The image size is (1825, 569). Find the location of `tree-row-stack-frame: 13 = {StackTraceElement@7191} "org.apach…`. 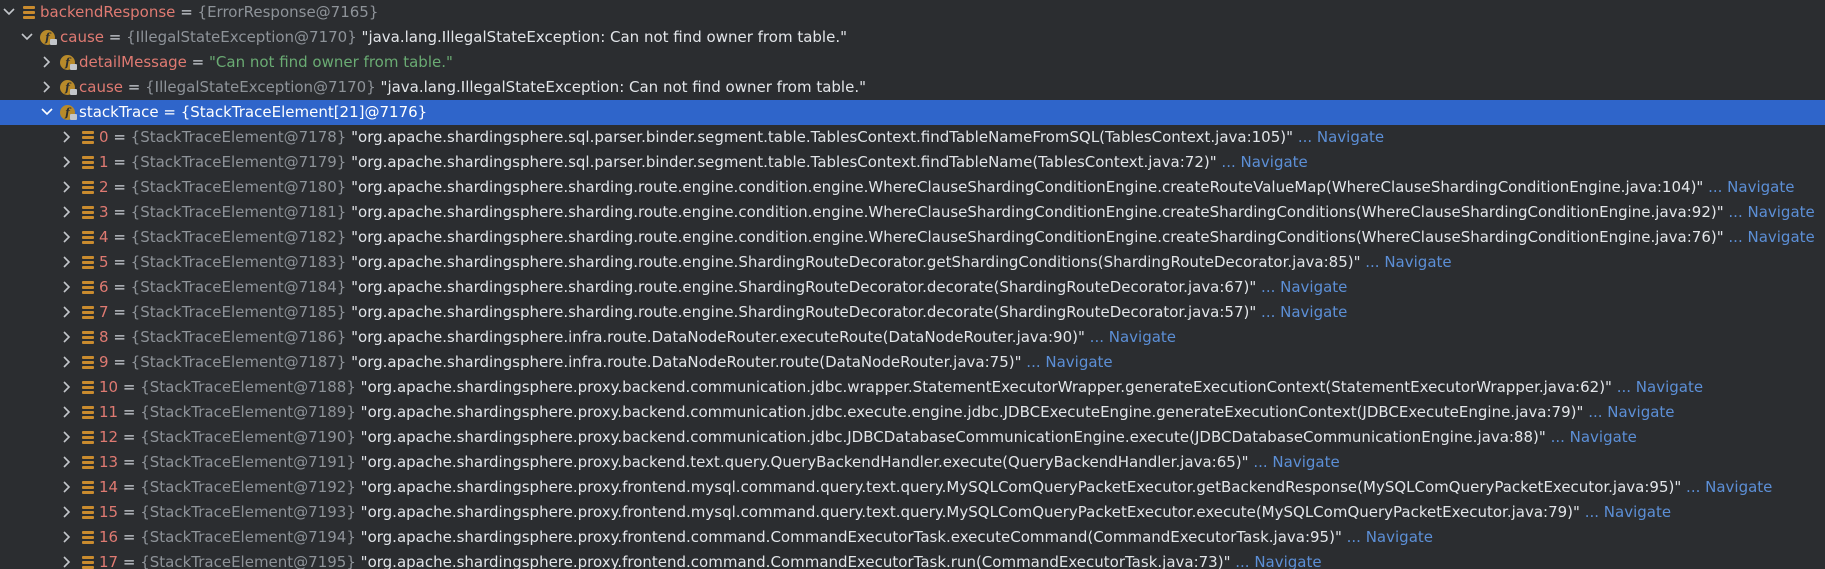

tree-row-stack-frame: 13 = {StackTraceElement@7191} "org.apach… is located at coordinates (912, 462).